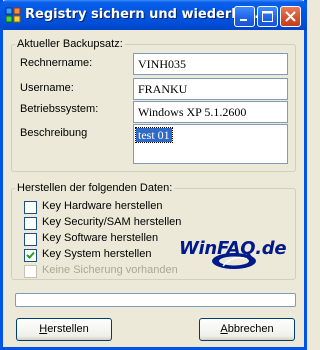  I want to click on username-label: Username:, so click(47, 88).